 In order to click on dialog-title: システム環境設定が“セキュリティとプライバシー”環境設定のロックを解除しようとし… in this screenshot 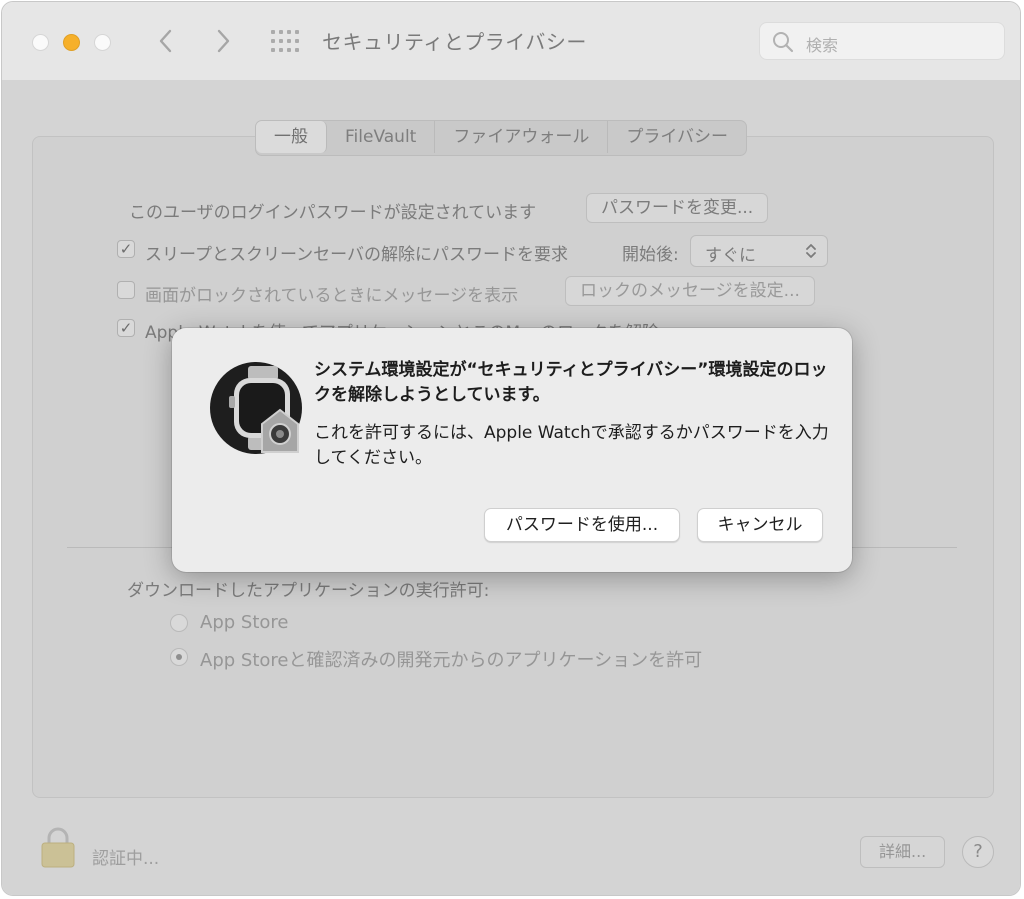, I will do `click(571, 382)`.